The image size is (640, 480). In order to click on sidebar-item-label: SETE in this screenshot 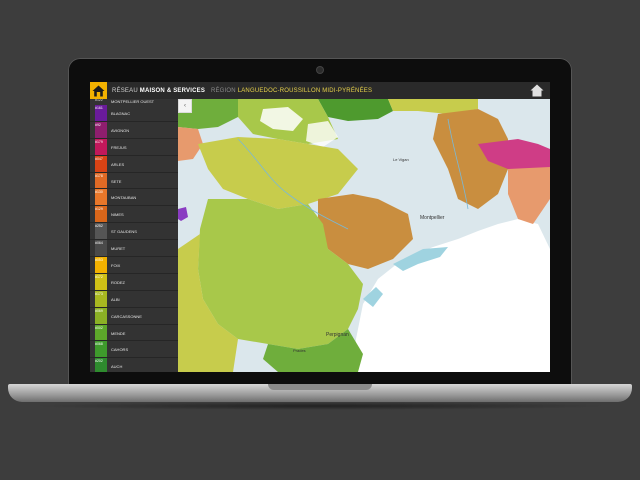, I will do `click(116, 181)`.